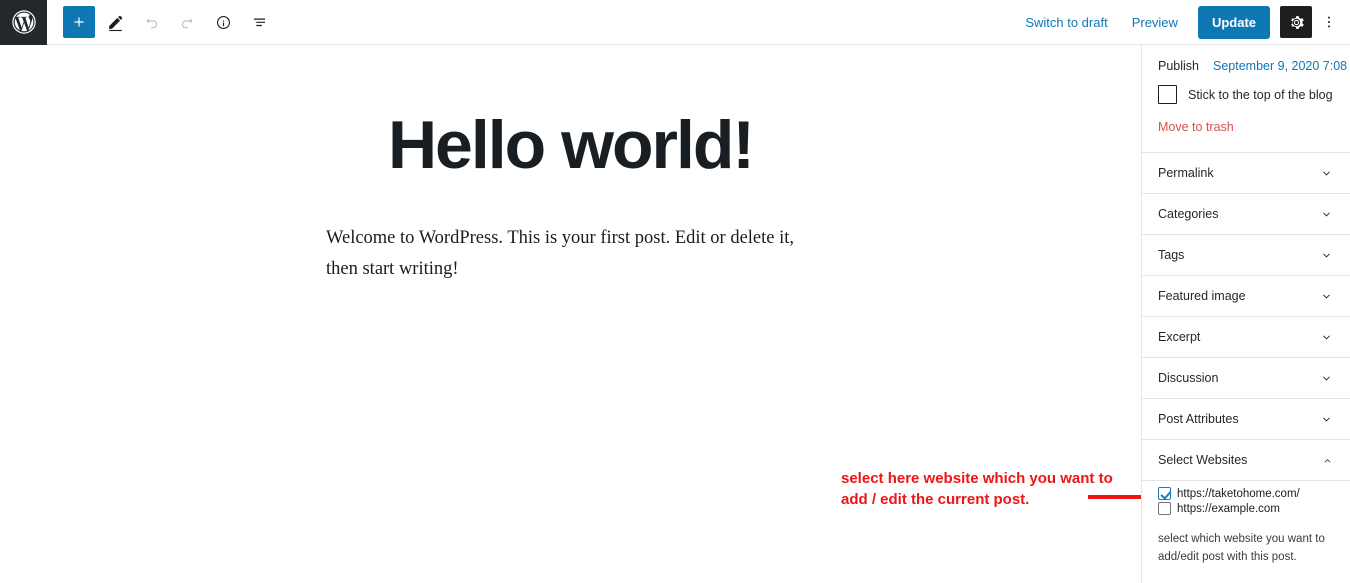  What do you see at coordinates (1155, 22) in the screenshot?
I see `preview-button: Preview` at bounding box center [1155, 22].